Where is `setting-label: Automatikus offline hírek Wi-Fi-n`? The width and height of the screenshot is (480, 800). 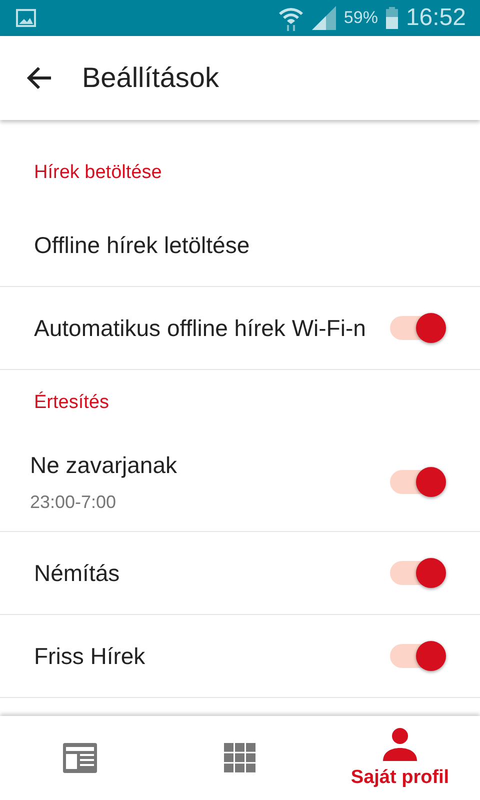 setting-label: Automatikus offline hírek Wi-Fi-n is located at coordinates (200, 328).